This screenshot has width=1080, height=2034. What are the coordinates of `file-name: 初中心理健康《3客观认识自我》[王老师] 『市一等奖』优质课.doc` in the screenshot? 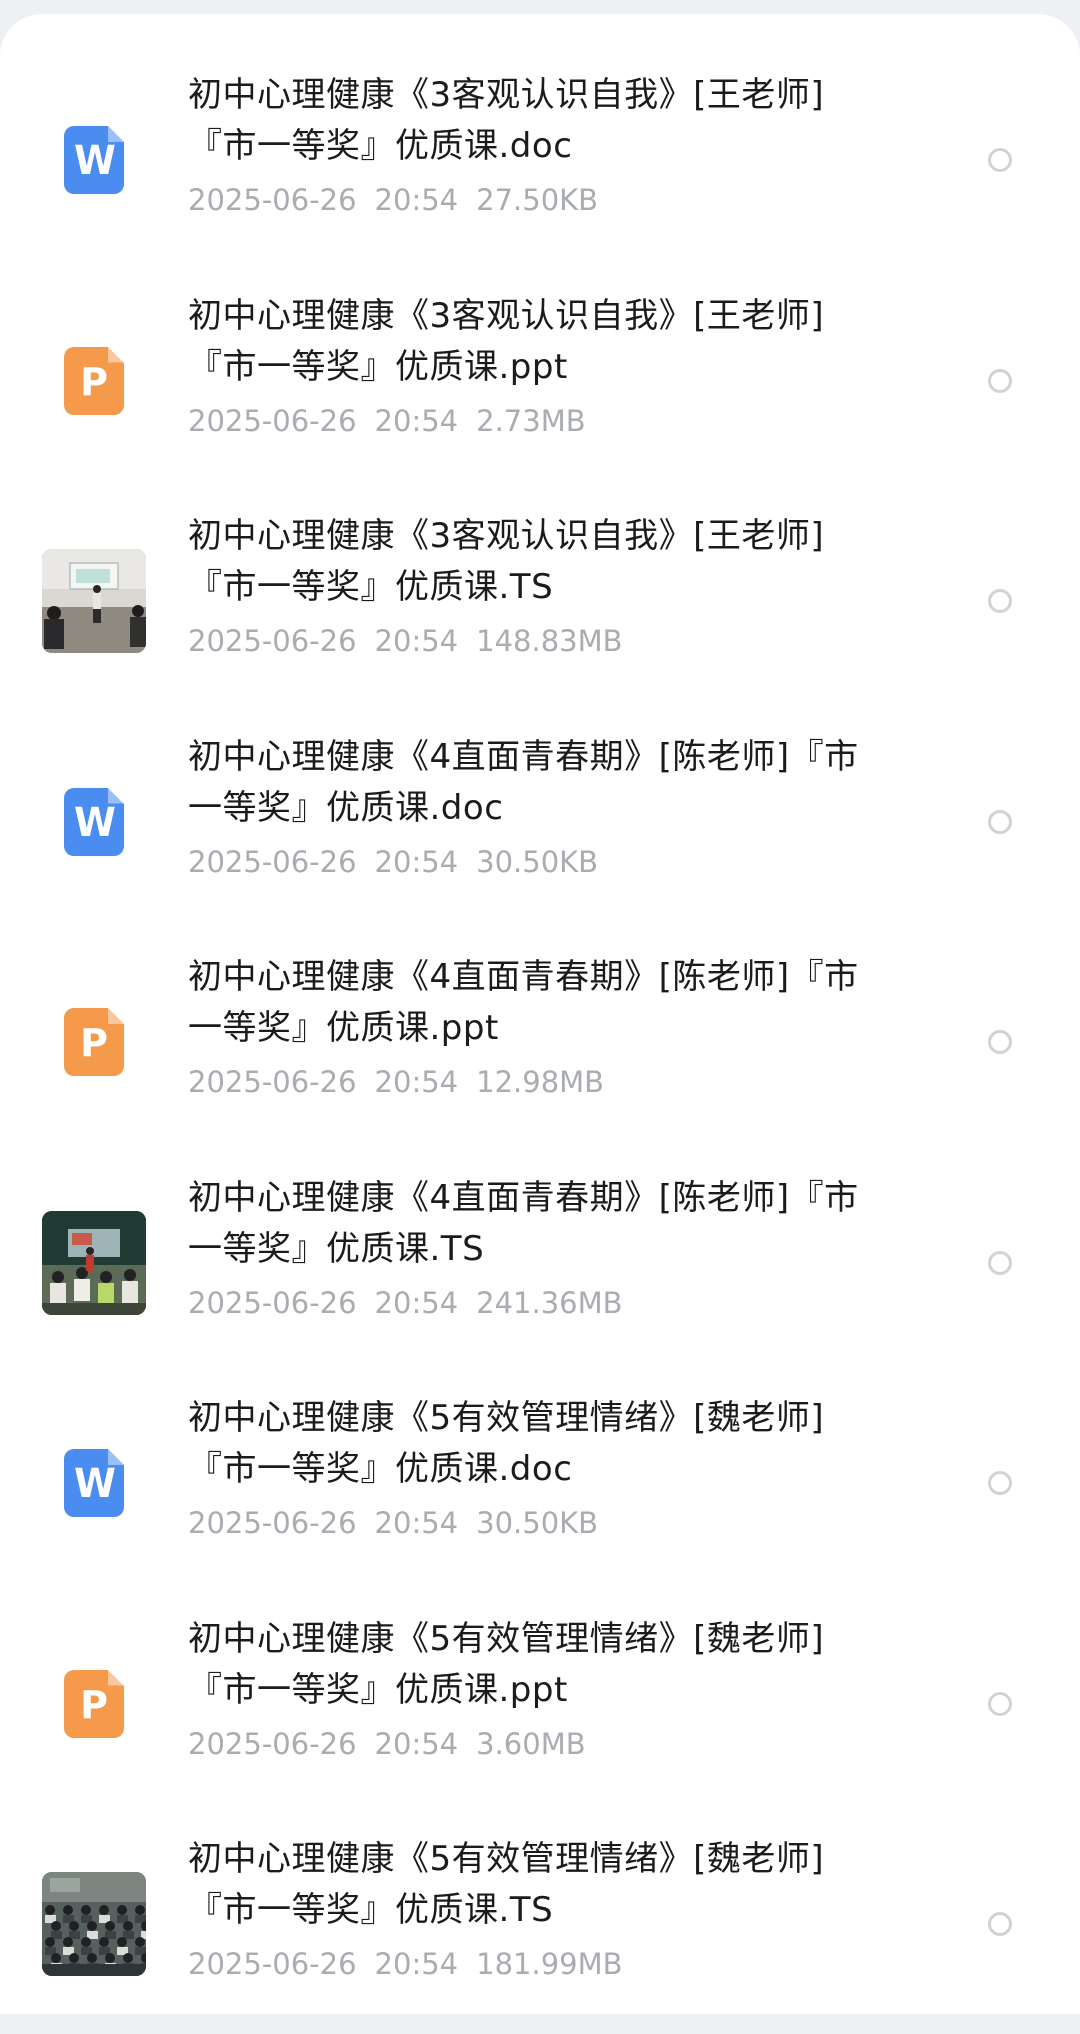 It's located at (558, 121).